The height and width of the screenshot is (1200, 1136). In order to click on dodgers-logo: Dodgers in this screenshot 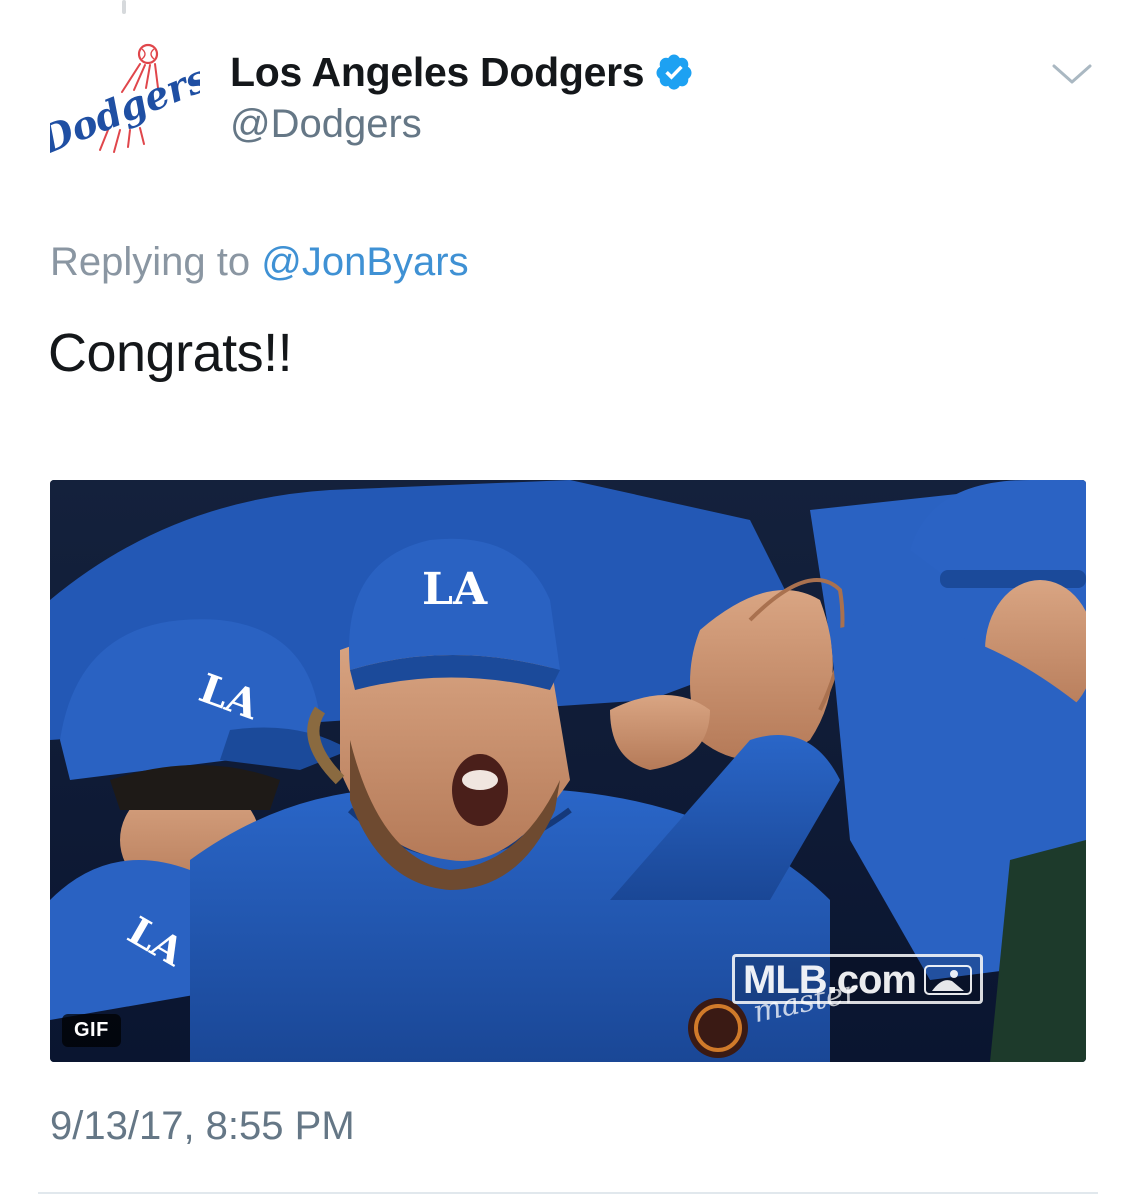, I will do `click(123, 103)`.